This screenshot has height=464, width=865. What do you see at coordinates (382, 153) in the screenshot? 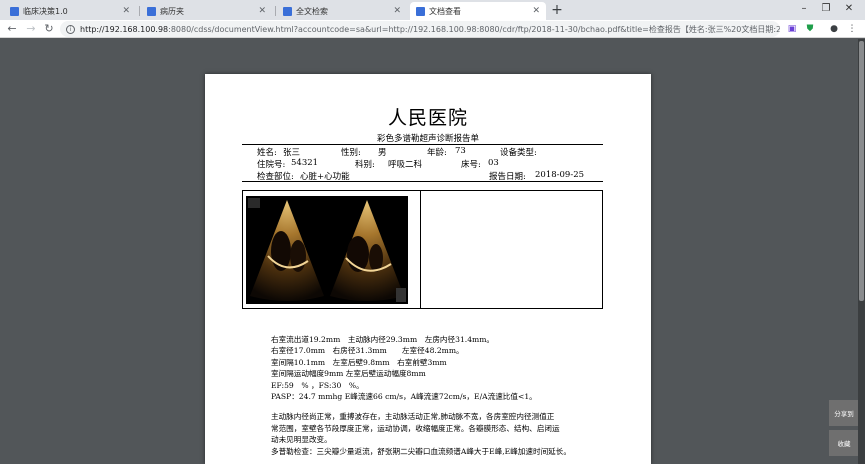
I see `sex-value: 男` at bounding box center [382, 153].